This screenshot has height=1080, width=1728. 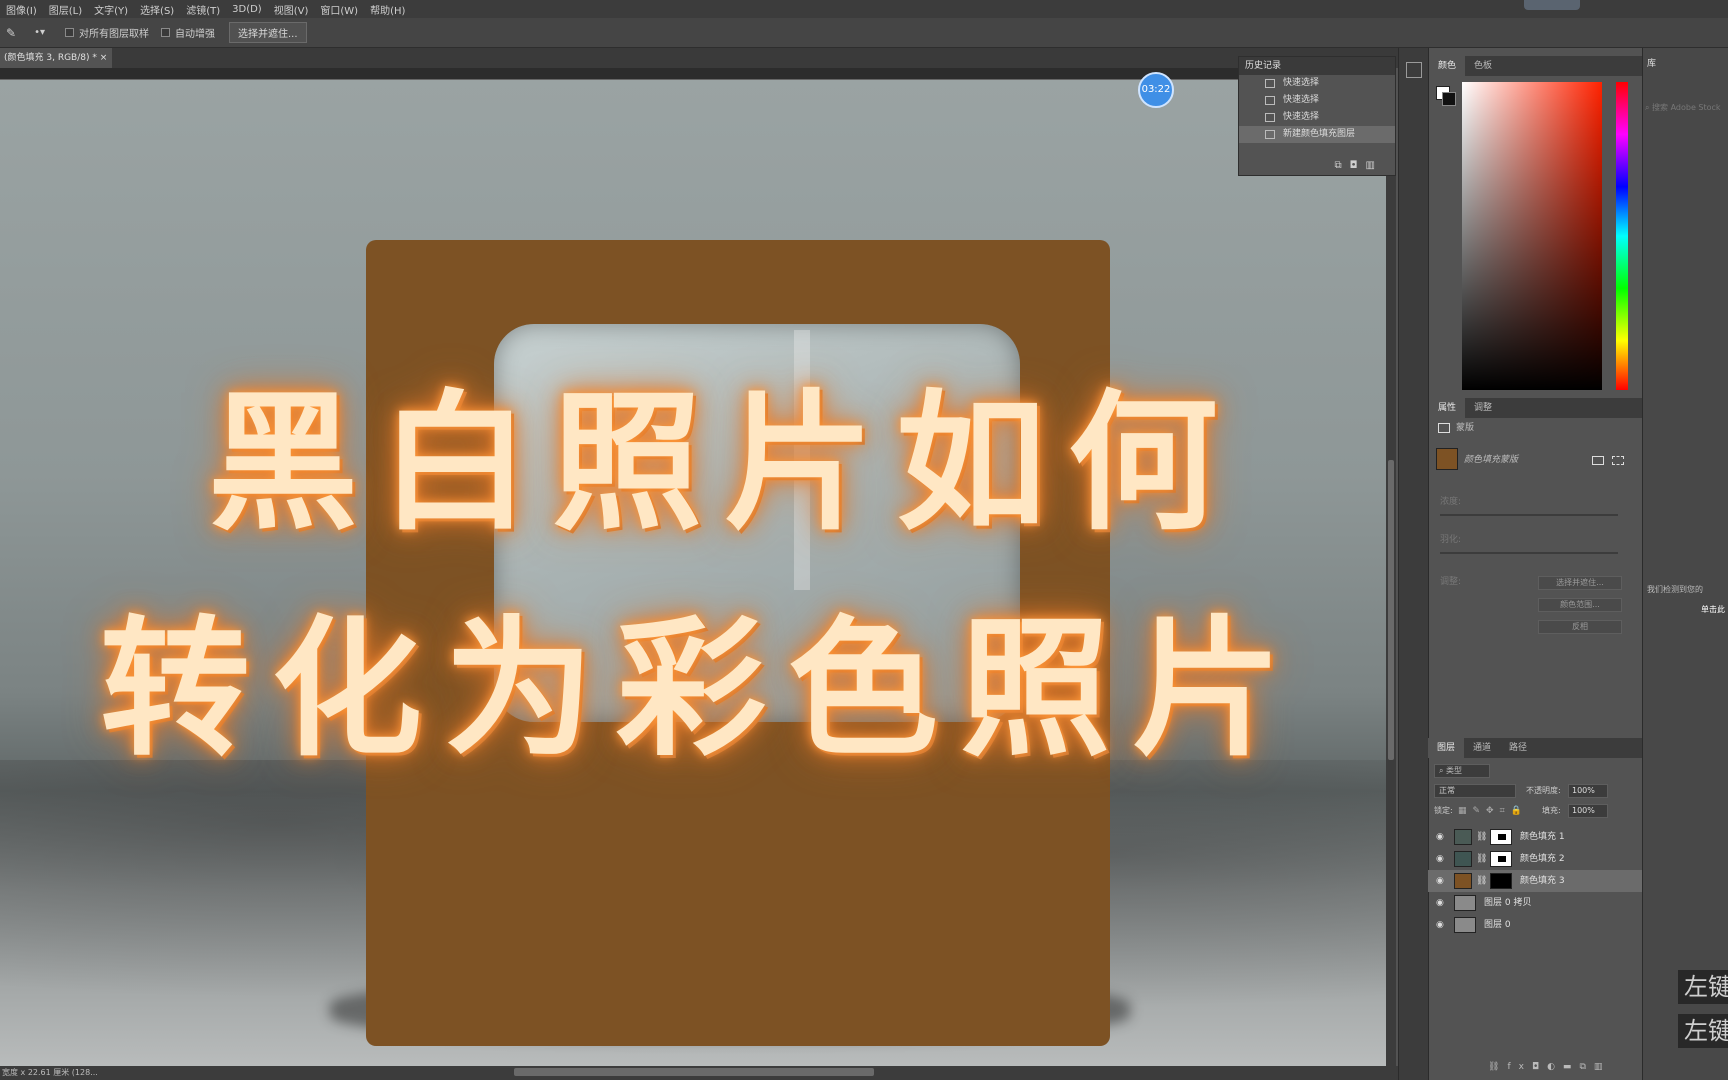 I want to click on new-document-icon: ⧉, so click(x=1341, y=165).